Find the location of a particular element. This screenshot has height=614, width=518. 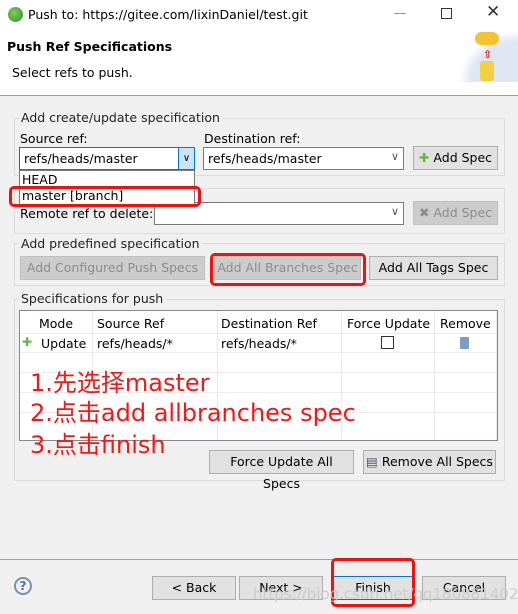

row-source: refs/heads/* is located at coordinates (135, 343).